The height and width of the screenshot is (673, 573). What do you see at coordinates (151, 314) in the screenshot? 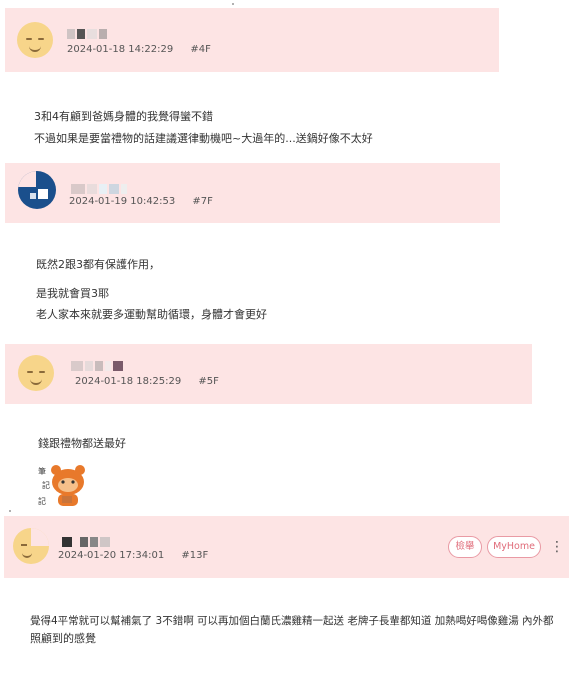
I see `post-line: 老人家本來就要多運動幫助循環，身體才會更好` at bounding box center [151, 314].